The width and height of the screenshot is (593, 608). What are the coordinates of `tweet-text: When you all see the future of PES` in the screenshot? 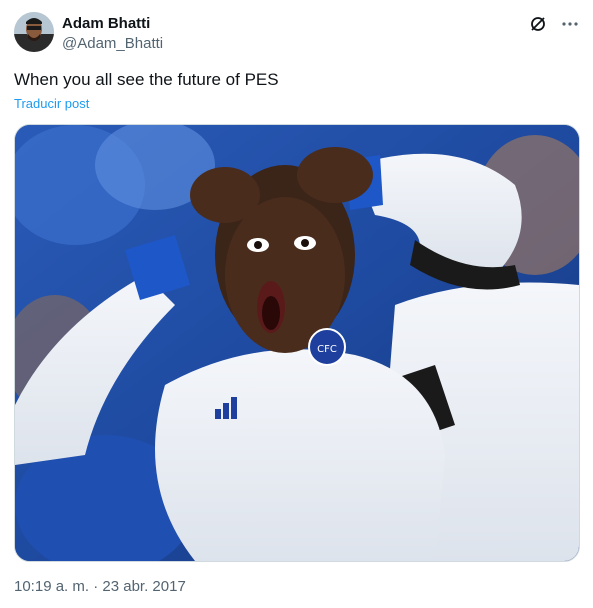 It's located at (146, 79).